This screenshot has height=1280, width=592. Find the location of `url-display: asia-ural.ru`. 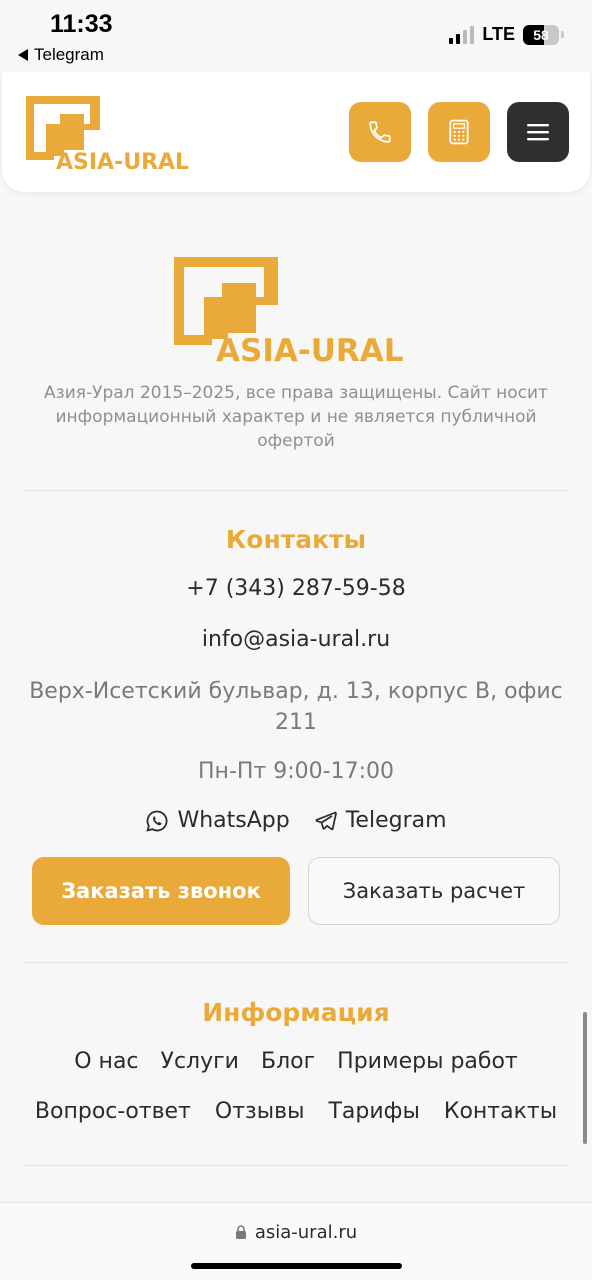

url-display: asia-ural.ru is located at coordinates (296, 1232).